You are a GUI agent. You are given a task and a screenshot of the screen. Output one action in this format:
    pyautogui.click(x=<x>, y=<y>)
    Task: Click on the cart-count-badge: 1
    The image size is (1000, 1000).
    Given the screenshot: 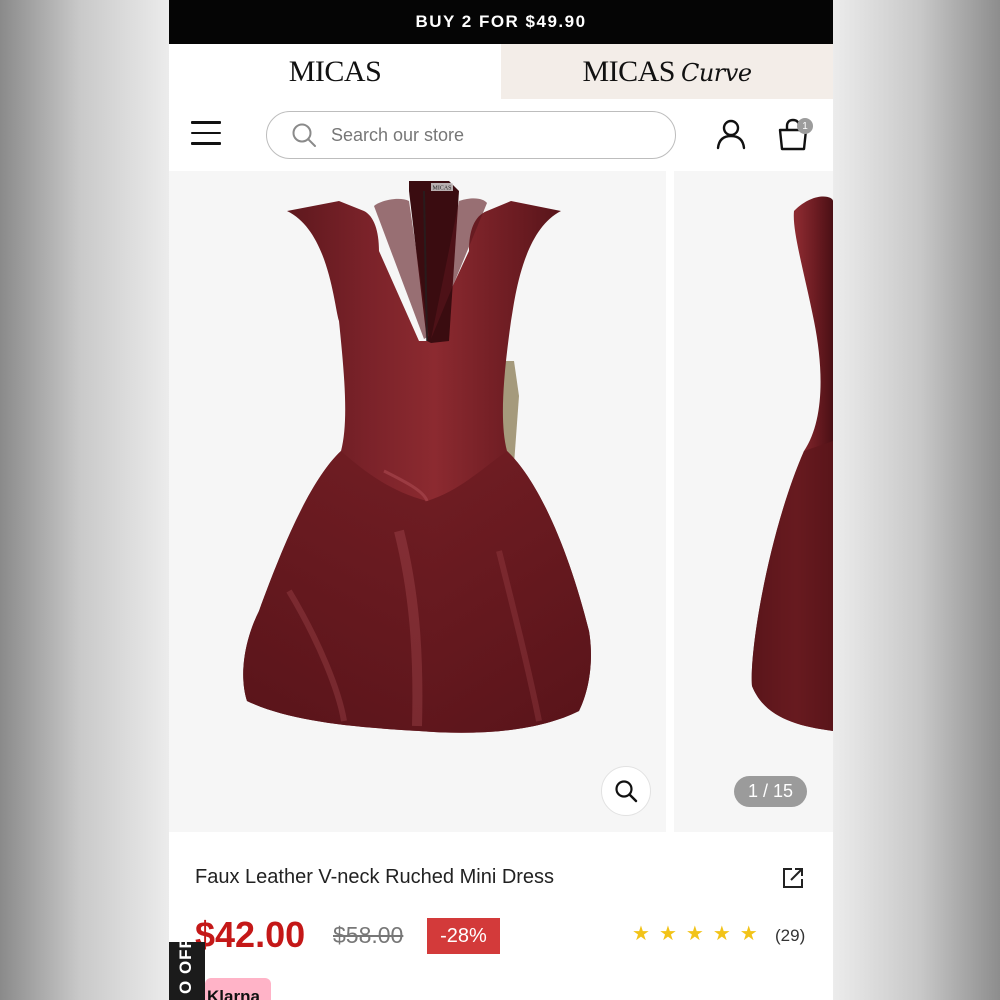 What is the action you would take?
    pyautogui.click(x=805, y=126)
    